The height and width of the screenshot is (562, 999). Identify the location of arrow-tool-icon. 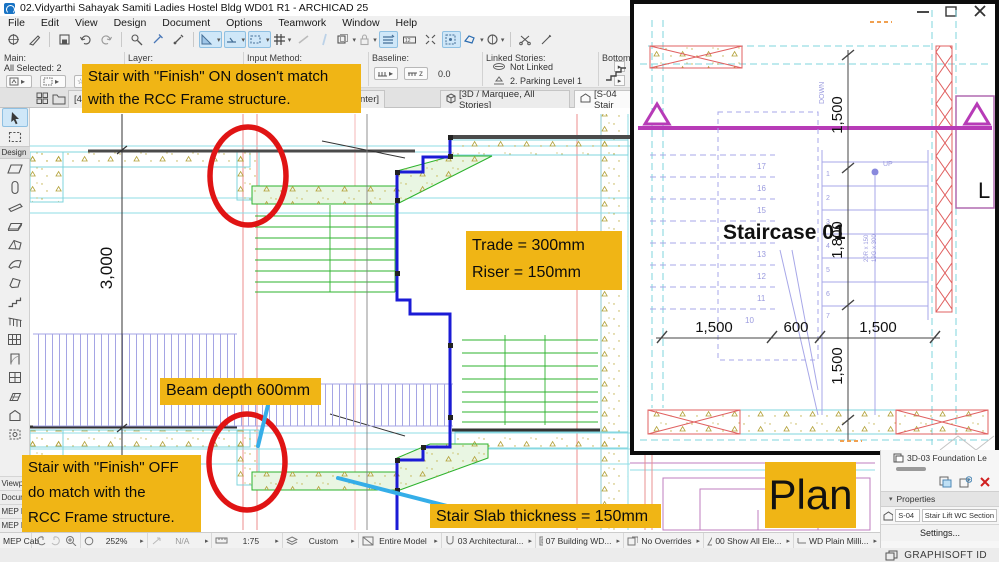
(14, 117).